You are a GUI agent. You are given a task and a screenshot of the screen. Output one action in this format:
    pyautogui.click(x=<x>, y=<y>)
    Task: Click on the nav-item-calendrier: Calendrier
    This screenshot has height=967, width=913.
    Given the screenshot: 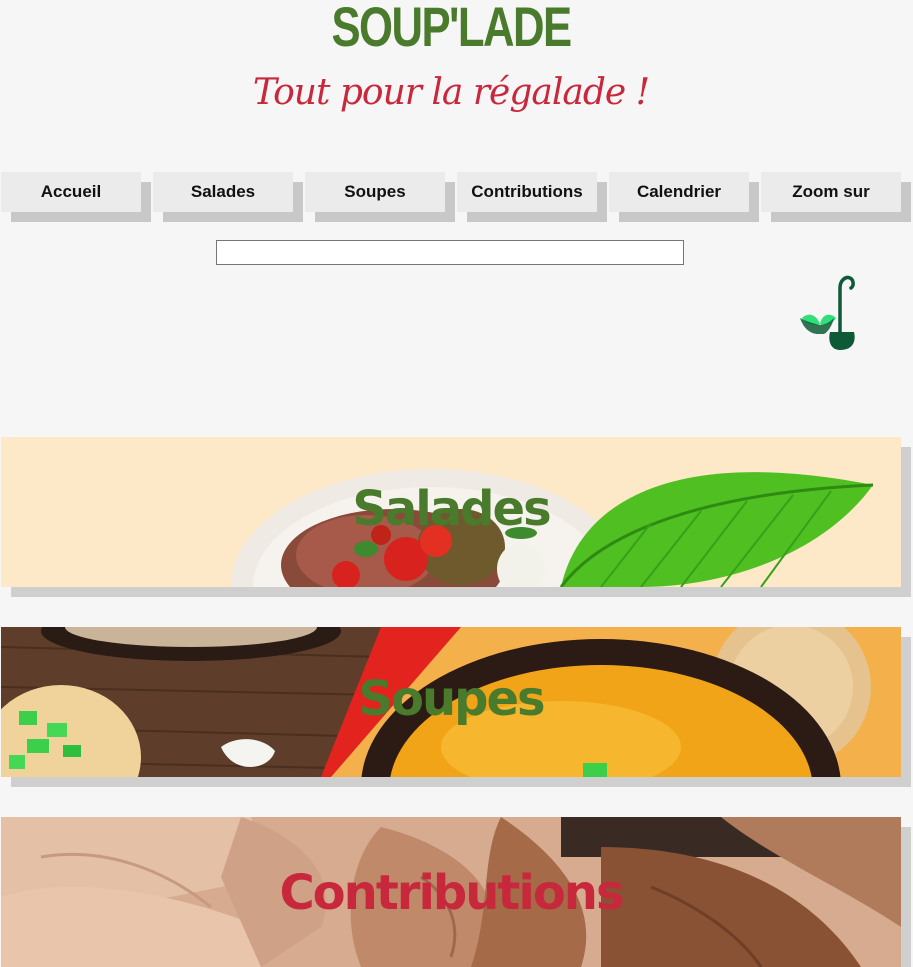 What is the action you would take?
    pyautogui.click(x=679, y=192)
    